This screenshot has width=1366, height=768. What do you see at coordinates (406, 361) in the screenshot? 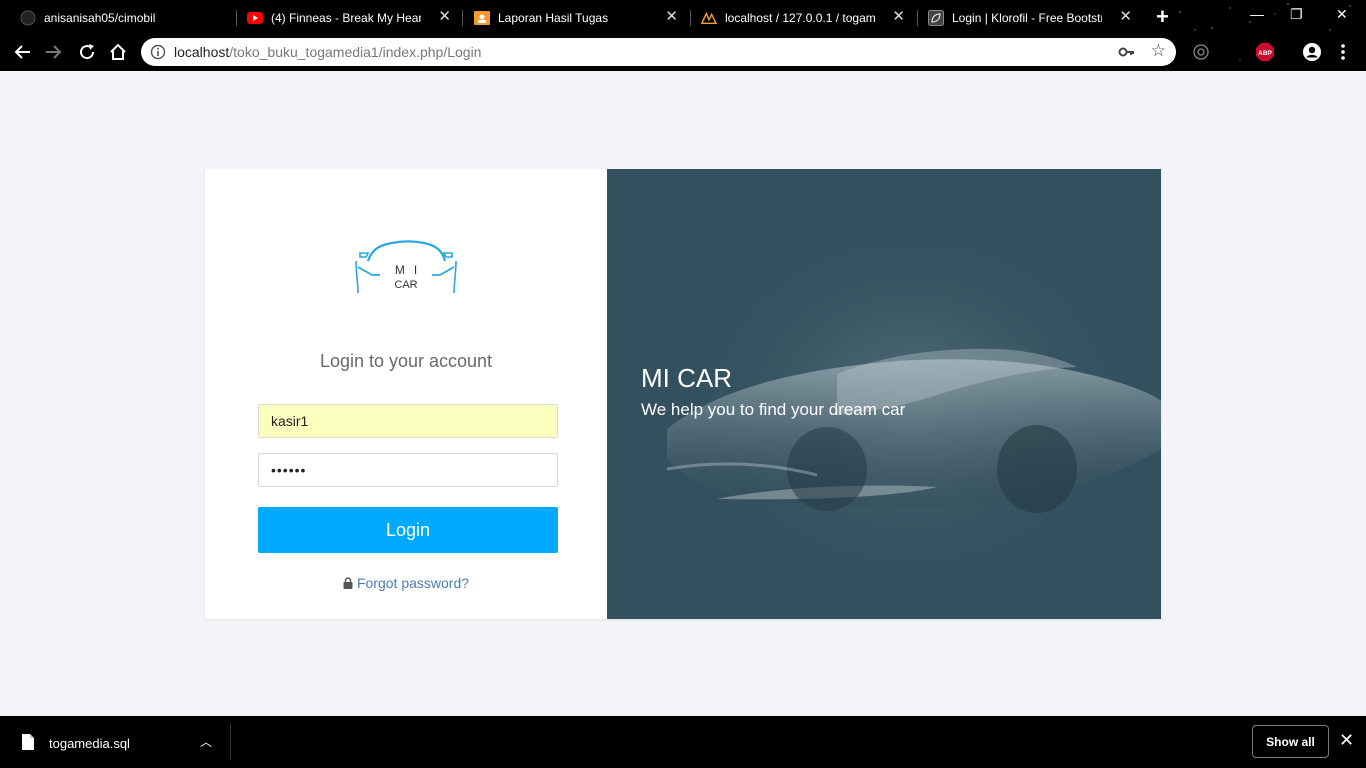
I see `login-heading: Login to your account` at bounding box center [406, 361].